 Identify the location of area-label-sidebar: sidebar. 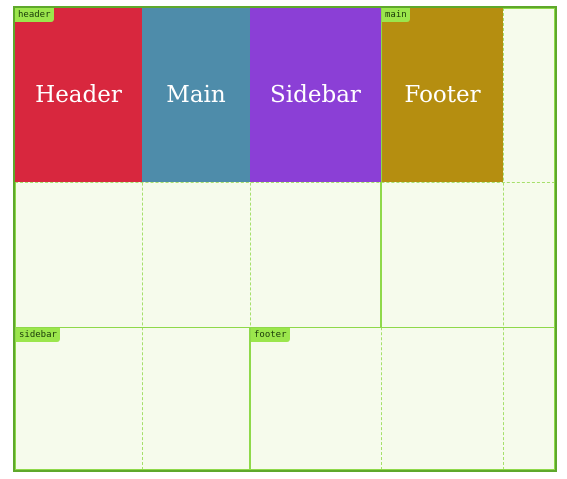
(38, 335).